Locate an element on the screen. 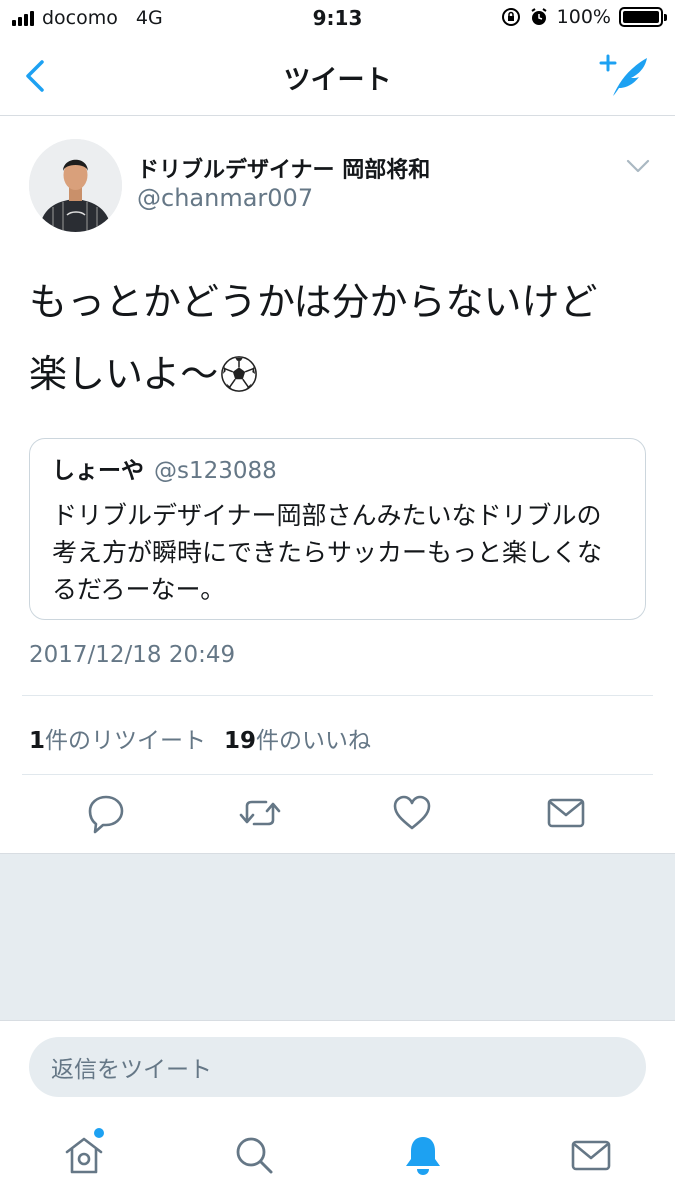  page-title: ツイート is located at coordinates (337, 80).